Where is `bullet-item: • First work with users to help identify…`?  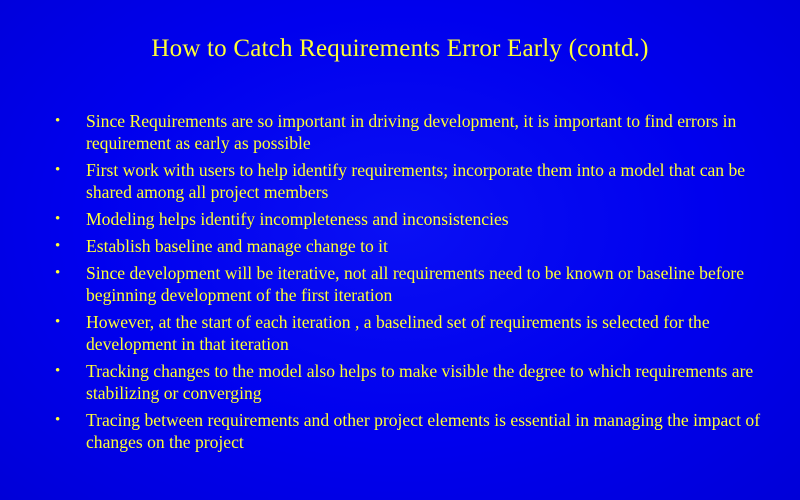
bullet-item: • First work with users to help identify… is located at coordinates (412, 181).